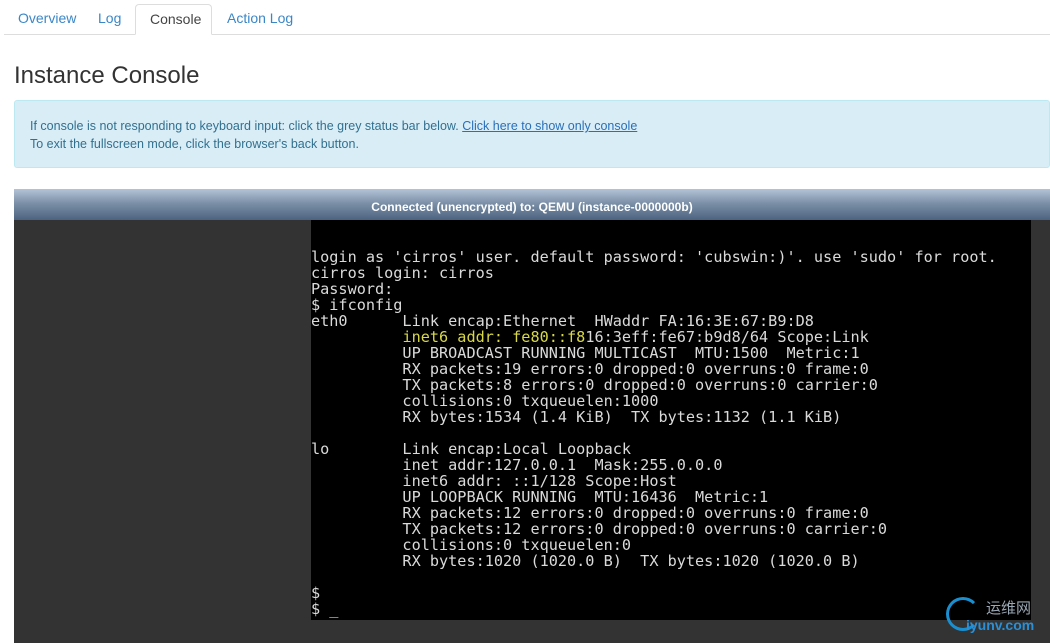 The height and width of the screenshot is (643, 1050). Describe the element at coordinates (1009, 608) in the screenshot. I see `watermark-cn-text: 运维网` at that location.